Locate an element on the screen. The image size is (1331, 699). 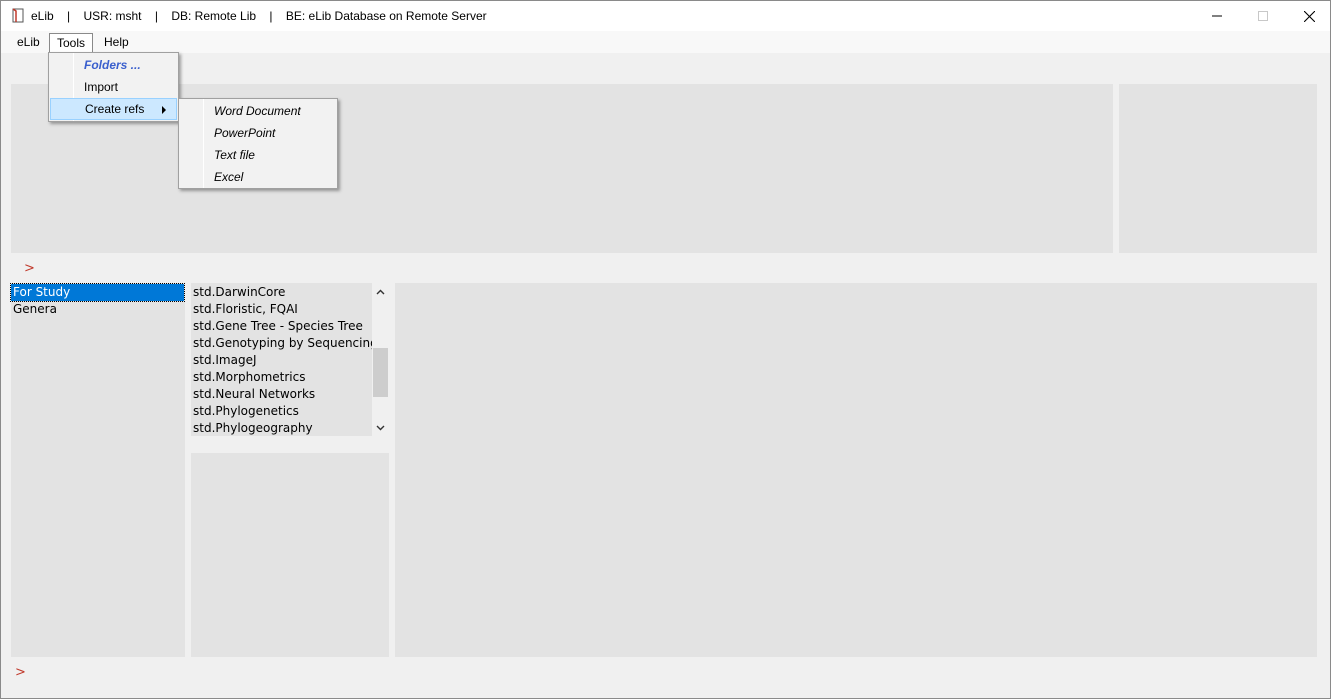
title-backend: BE: eLib Database on Remote Server is located at coordinates (386, 16).